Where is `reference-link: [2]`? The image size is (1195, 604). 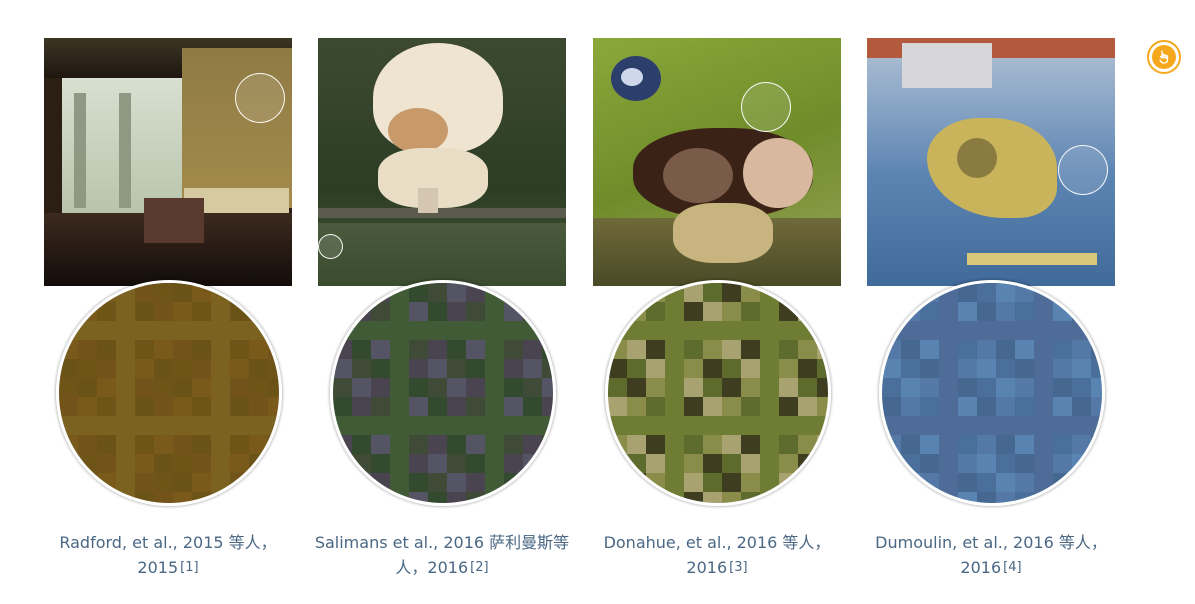
reference-link: [2] is located at coordinates (479, 567).